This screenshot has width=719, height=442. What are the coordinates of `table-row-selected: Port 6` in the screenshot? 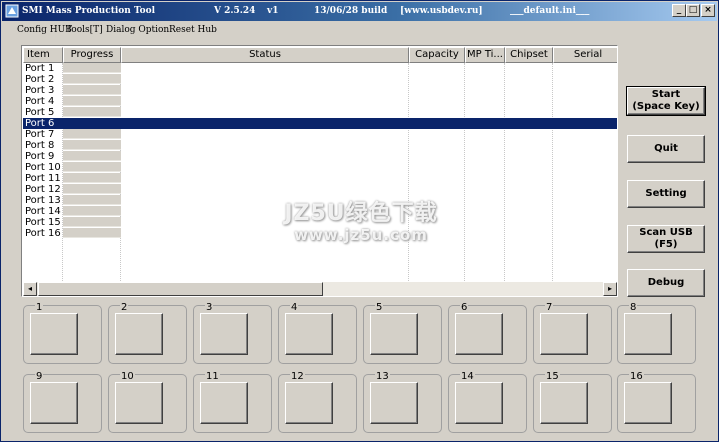 It's located at (320, 123).